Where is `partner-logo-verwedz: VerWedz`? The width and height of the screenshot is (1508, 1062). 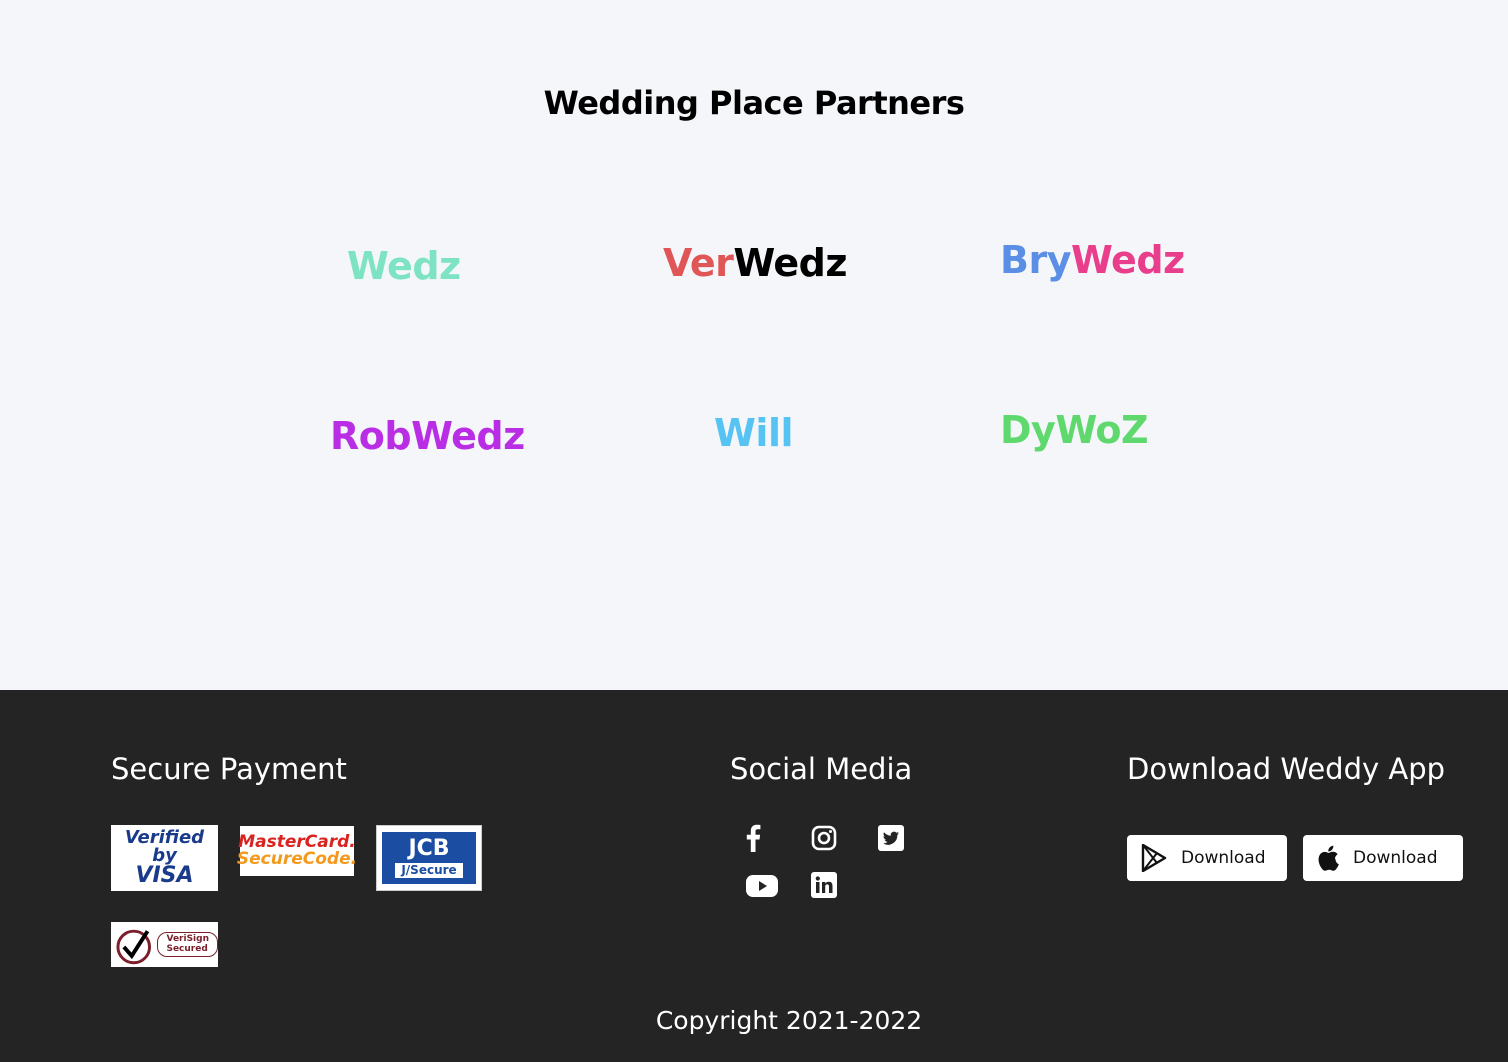 partner-logo-verwedz: VerWedz is located at coordinates (755, 263).